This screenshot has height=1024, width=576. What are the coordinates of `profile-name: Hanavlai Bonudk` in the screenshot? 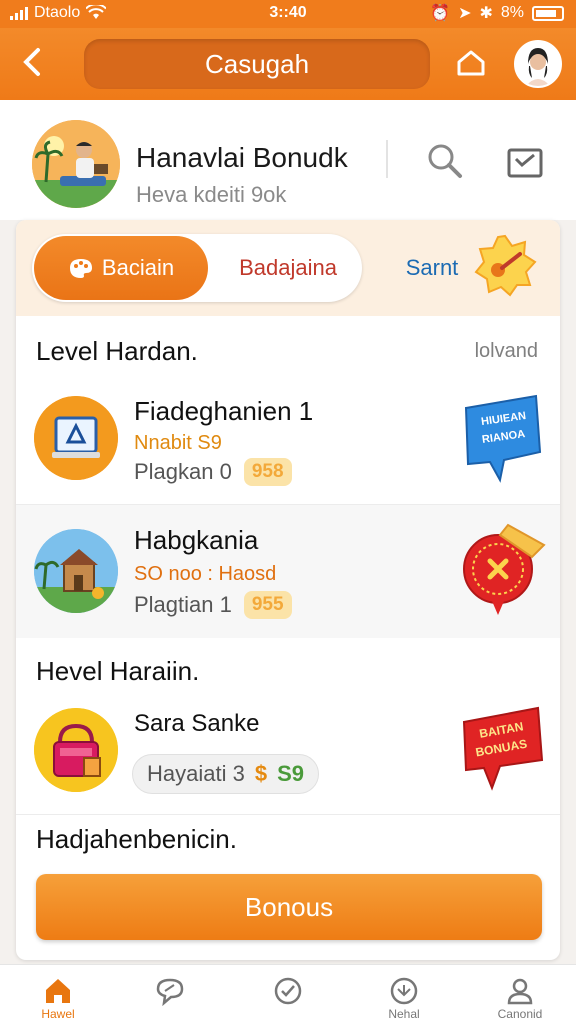 It's located at (242, 157).